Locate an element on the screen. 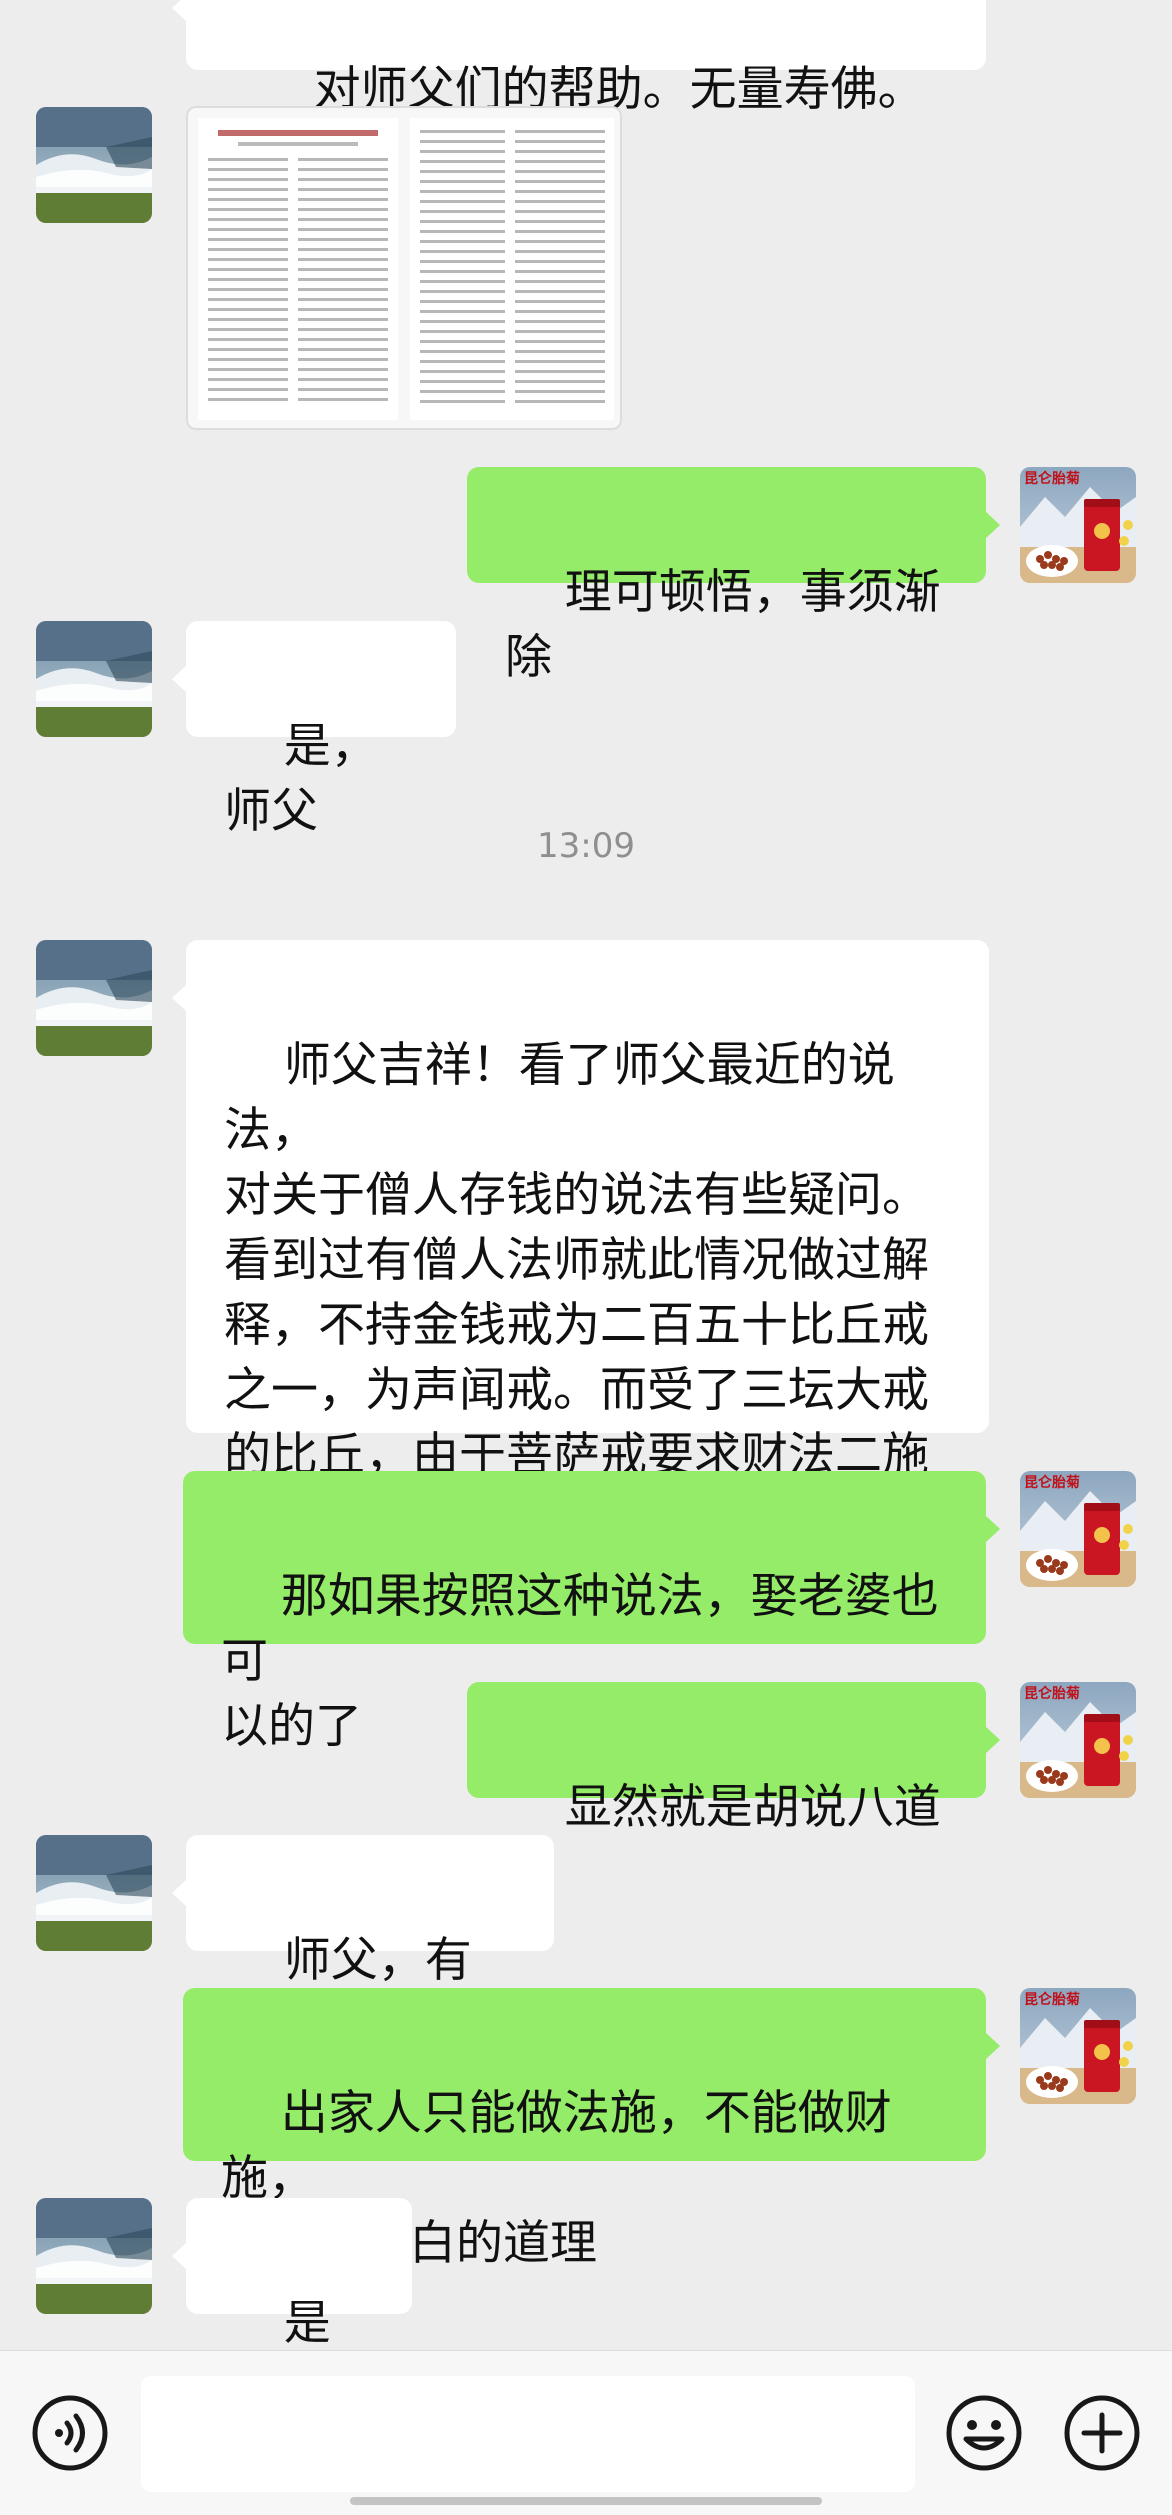 This screenshot has width=1172, height=2515. message-bubble-outgoing: 出家人只能做法施，不能做财施， 这是很明白的道理 is located at coordinates (591, 2129).